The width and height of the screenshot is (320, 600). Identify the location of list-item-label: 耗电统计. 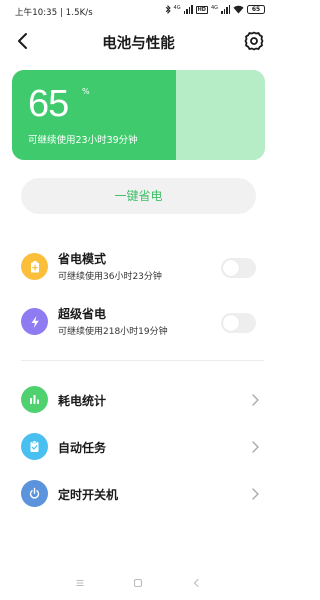
(82, 401).